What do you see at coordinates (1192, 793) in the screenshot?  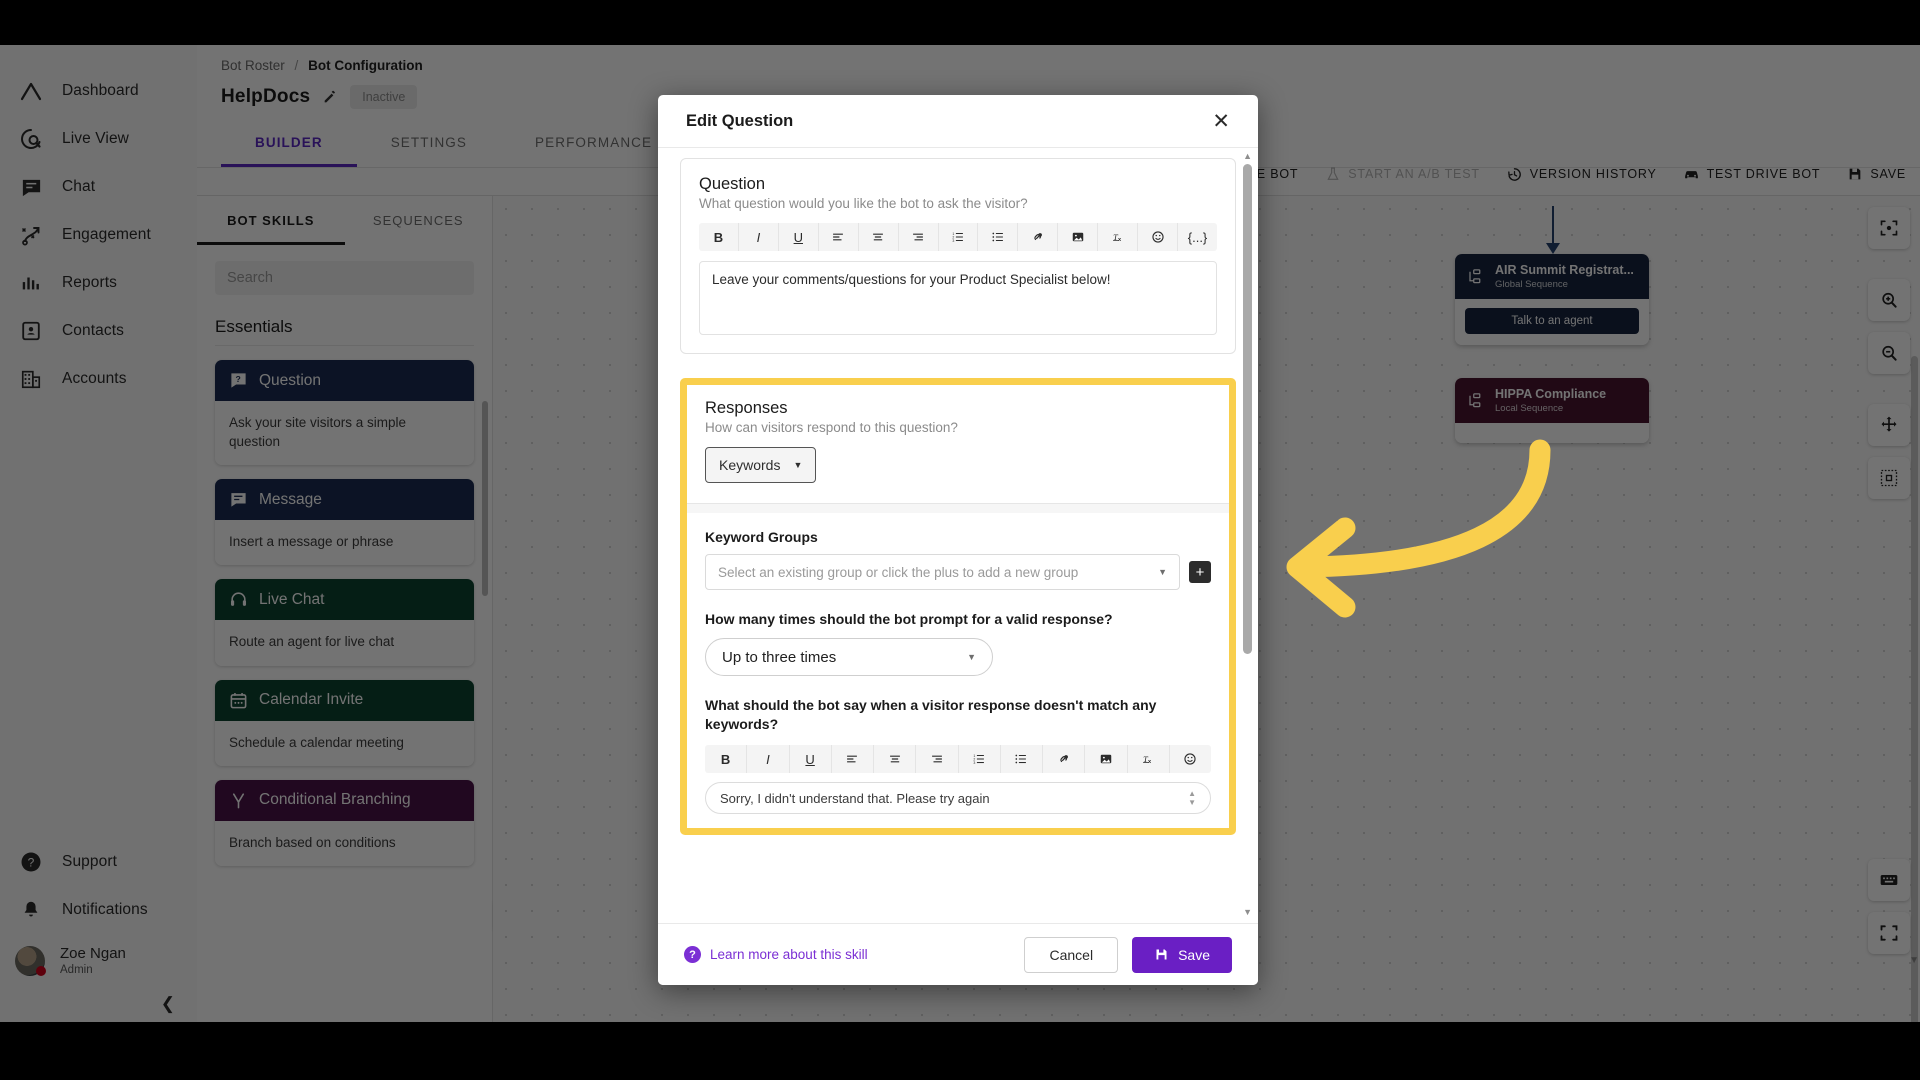 I see `stepper-up-icon: ▲` at bounding box center [1192, 793].